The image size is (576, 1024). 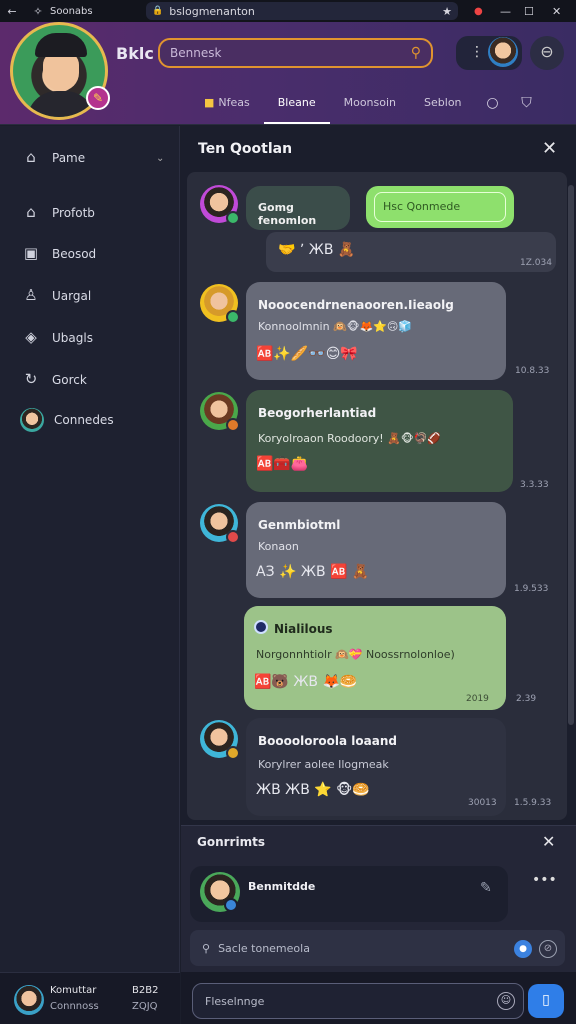 I want to click on footer-time: B2B2, so click(x=145, y=990).